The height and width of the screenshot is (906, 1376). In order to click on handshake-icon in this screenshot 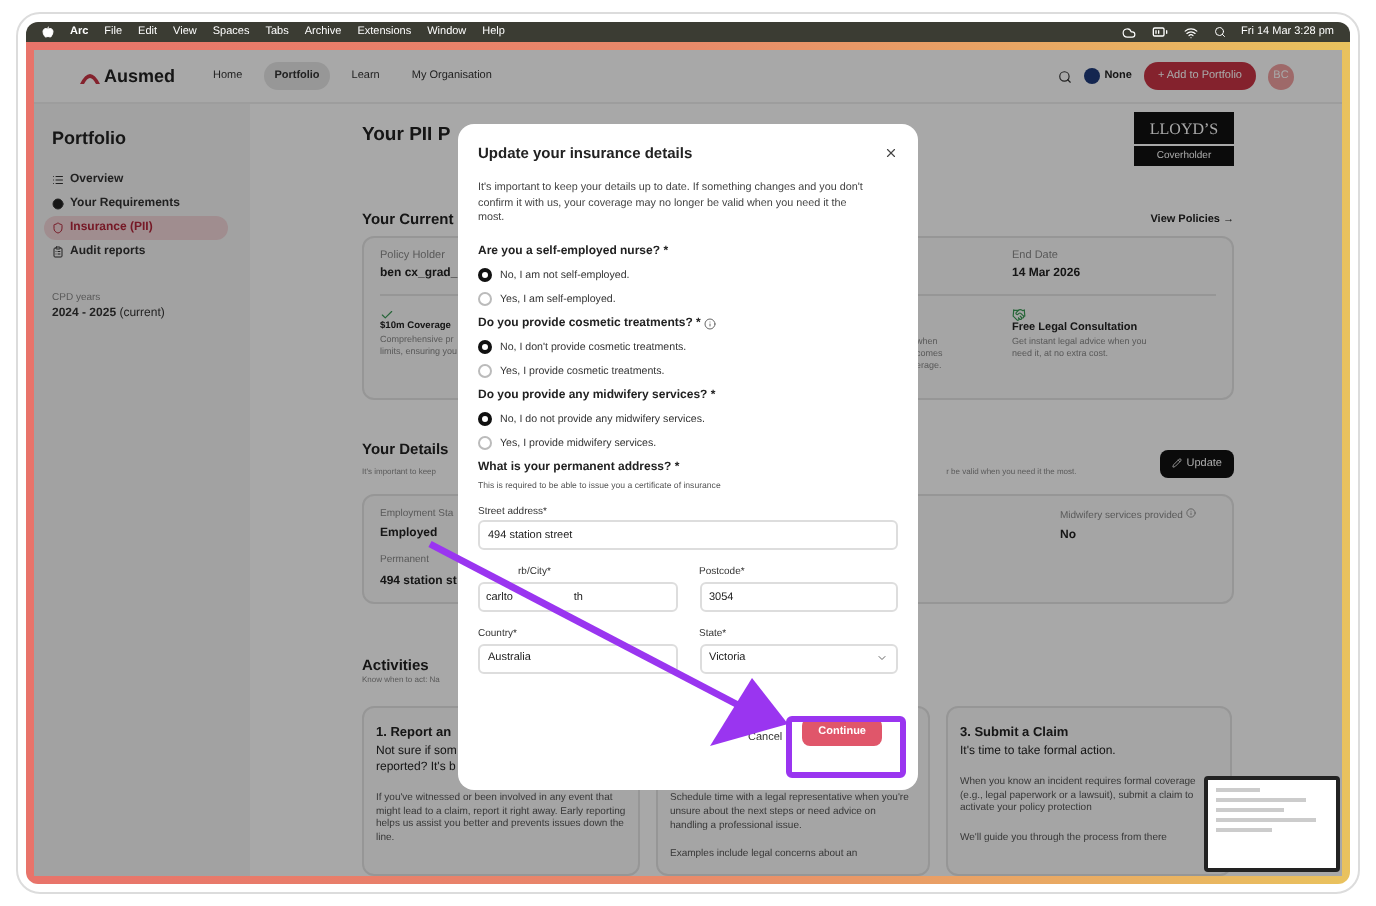, I will do `click(1019, 314)`.